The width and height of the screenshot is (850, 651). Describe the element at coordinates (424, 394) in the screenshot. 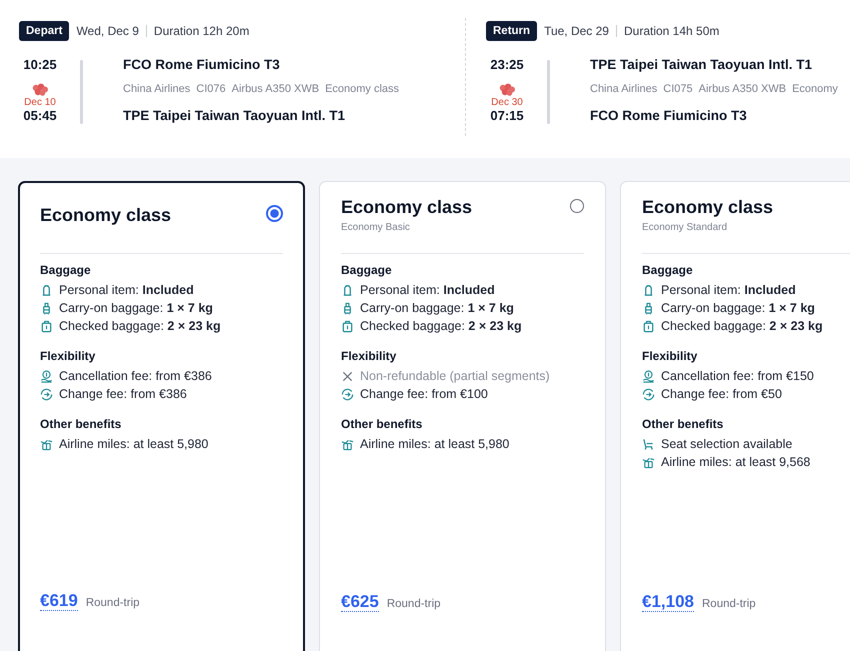

I see `benefit-text: Change fee: from €100` at that location.